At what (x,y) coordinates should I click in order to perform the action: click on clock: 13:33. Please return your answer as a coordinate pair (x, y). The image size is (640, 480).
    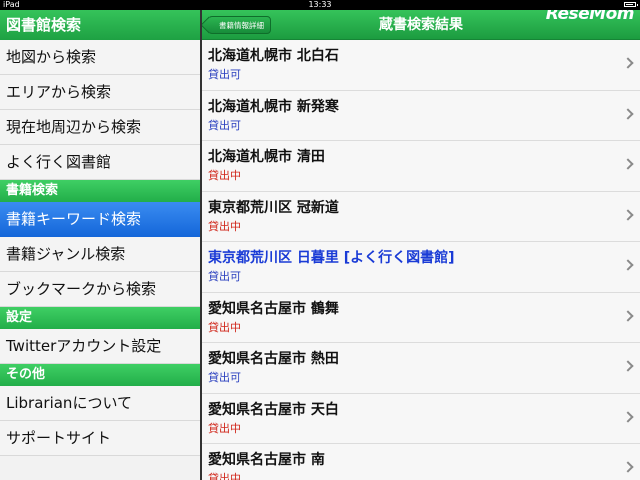
    Looking at the image, I should click on (320, 4).